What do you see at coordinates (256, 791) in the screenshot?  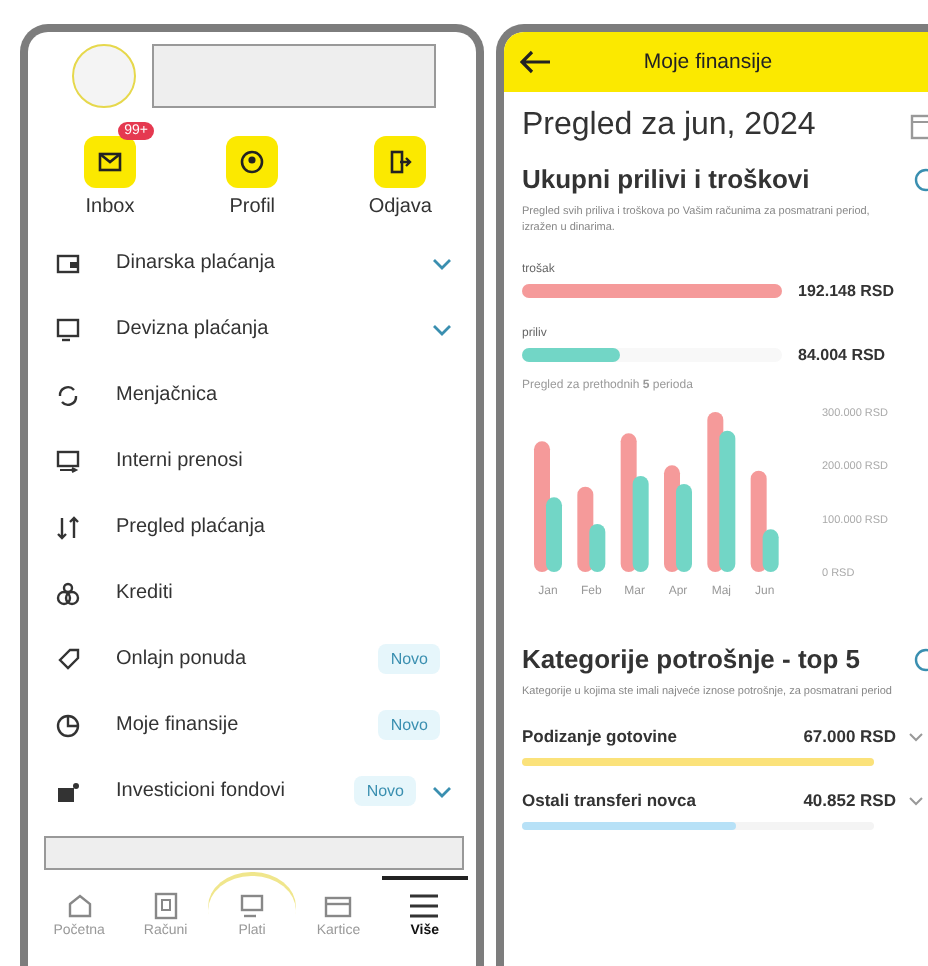 I see `menu-item: Investicioni fondovi Novo` at bounding box center [256, 791].